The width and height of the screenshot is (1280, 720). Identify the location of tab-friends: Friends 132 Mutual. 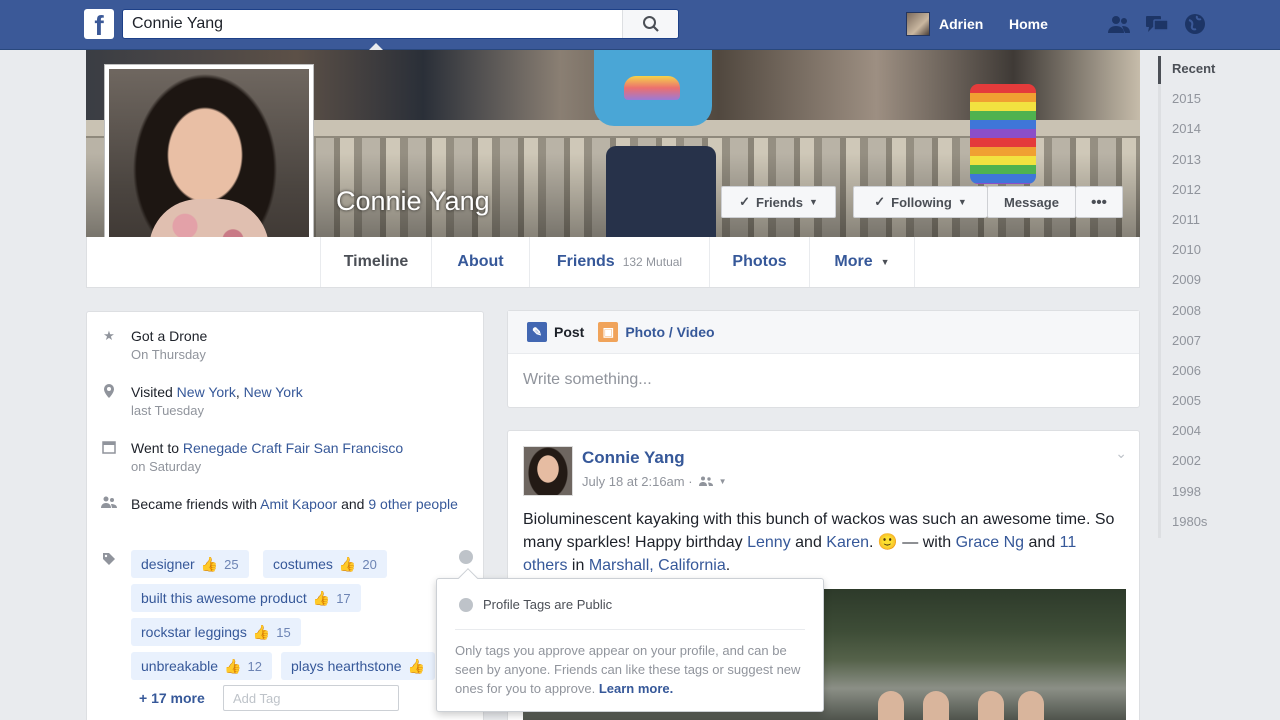
(619, 262).